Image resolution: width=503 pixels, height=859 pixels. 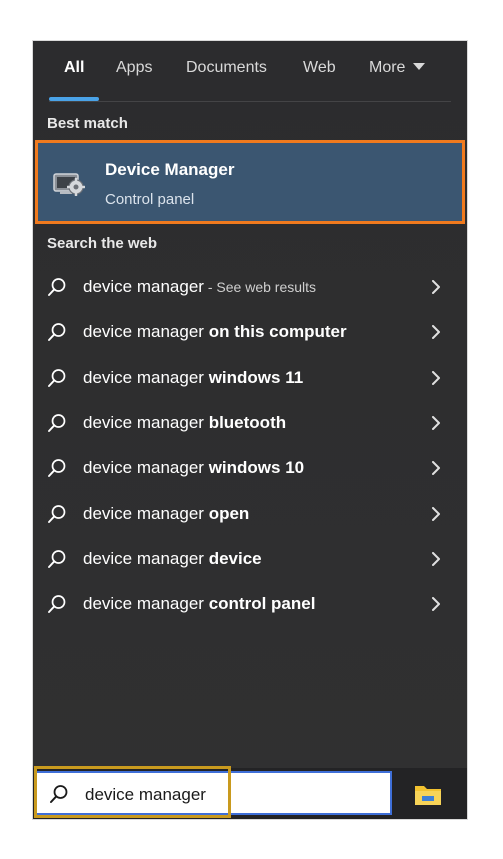 I want to click on caret-down-icon, so click(x=419, y=66).